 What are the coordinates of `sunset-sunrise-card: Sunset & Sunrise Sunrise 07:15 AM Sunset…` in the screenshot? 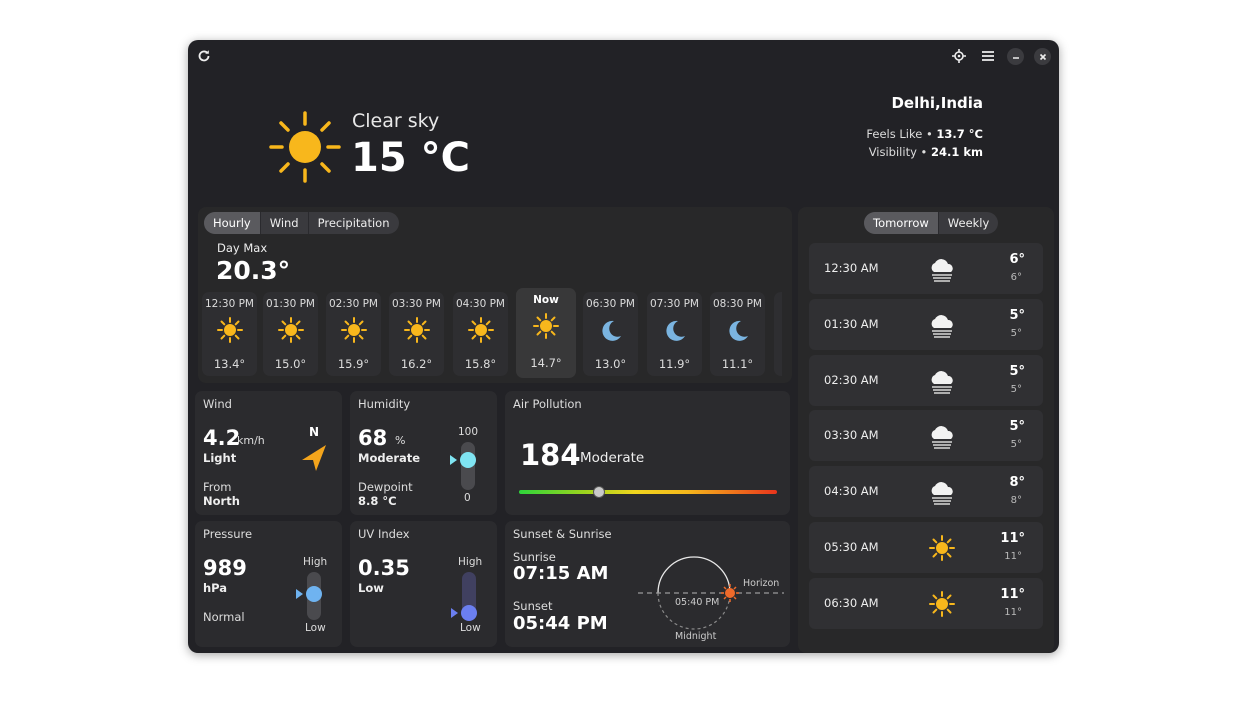 It's located at (647, 584).